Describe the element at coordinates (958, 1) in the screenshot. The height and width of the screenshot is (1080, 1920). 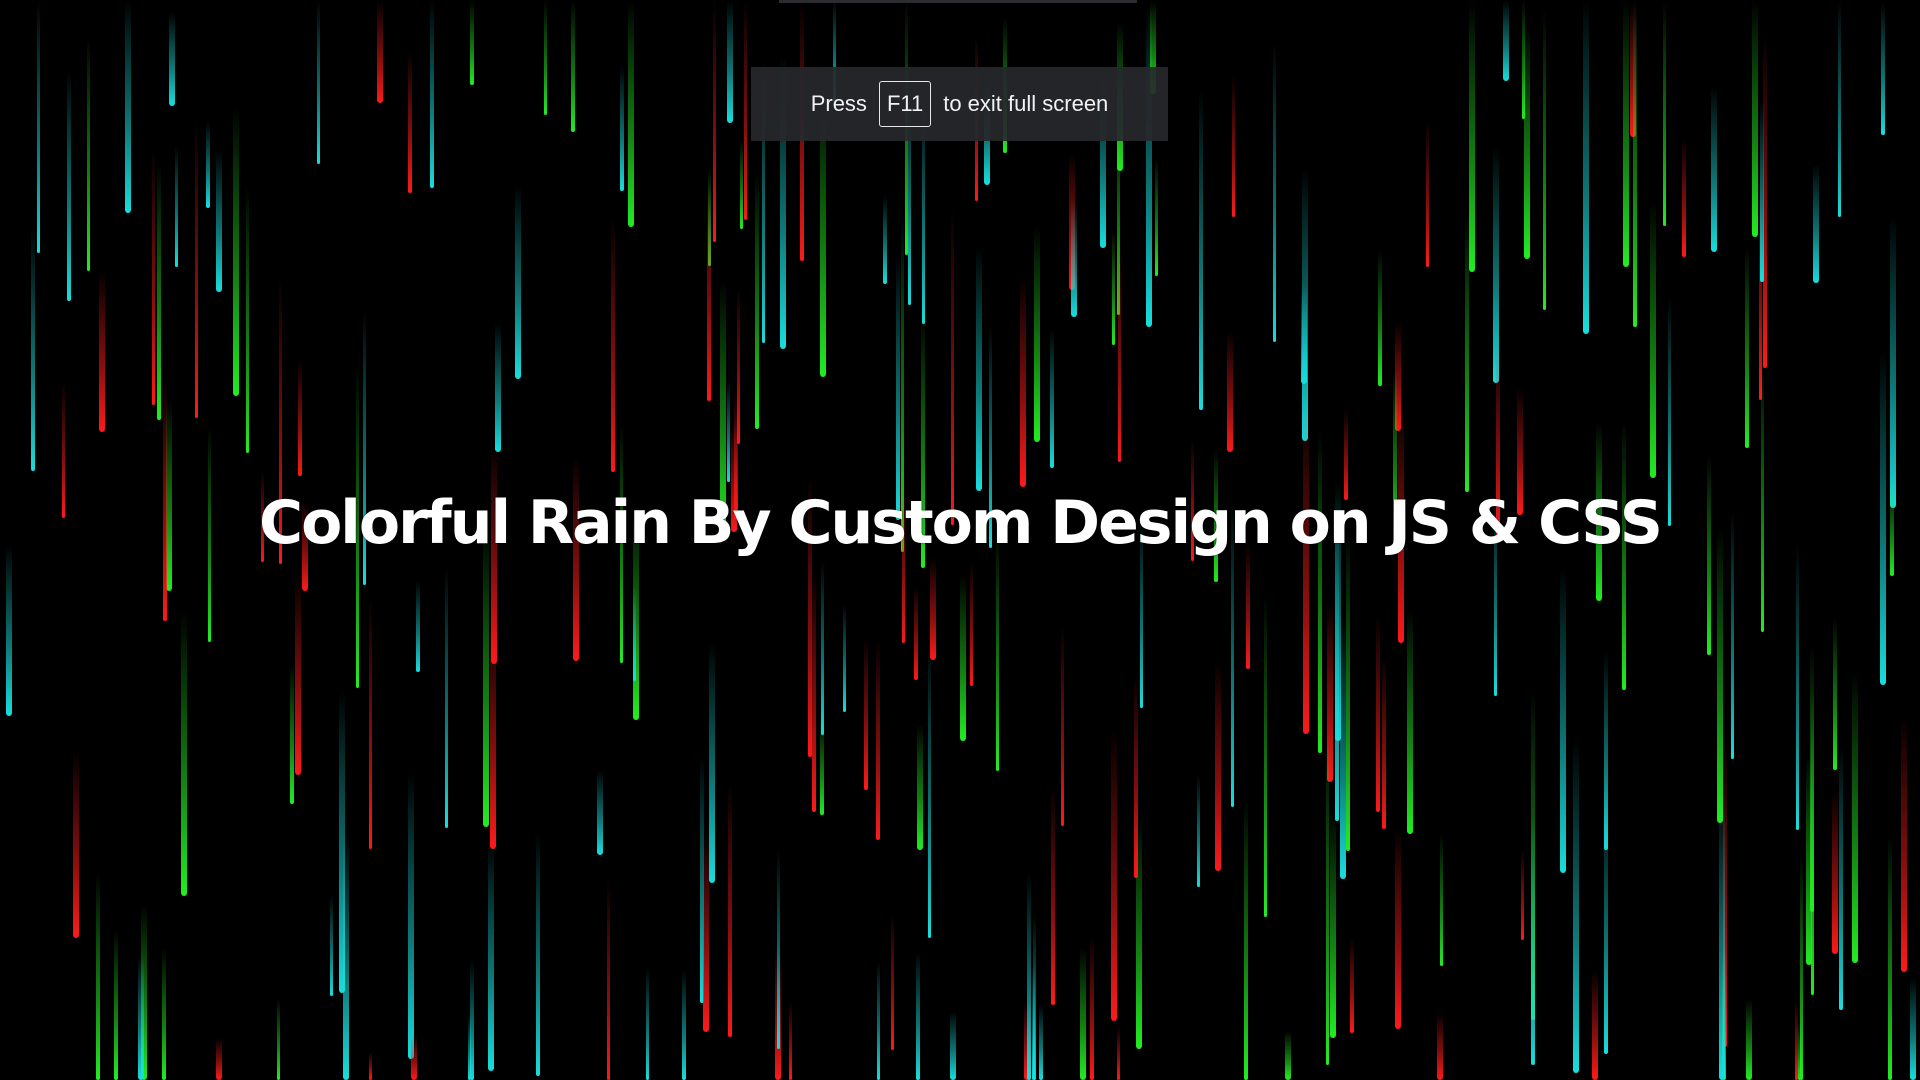
I see `fullscreen-top-strip` at that location.